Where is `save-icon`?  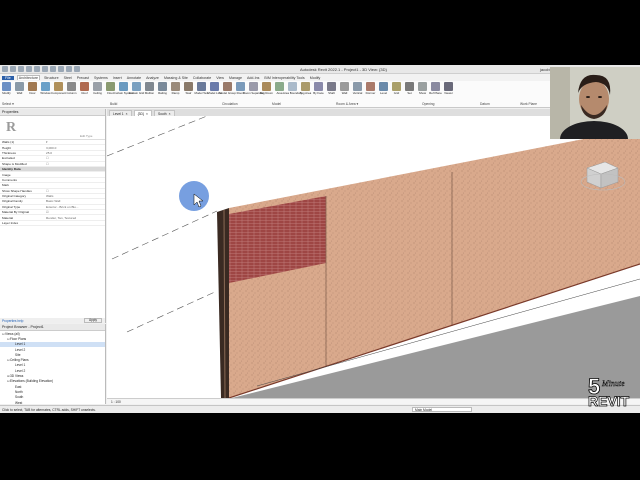
save-icon is located at coordinates (21, 69).